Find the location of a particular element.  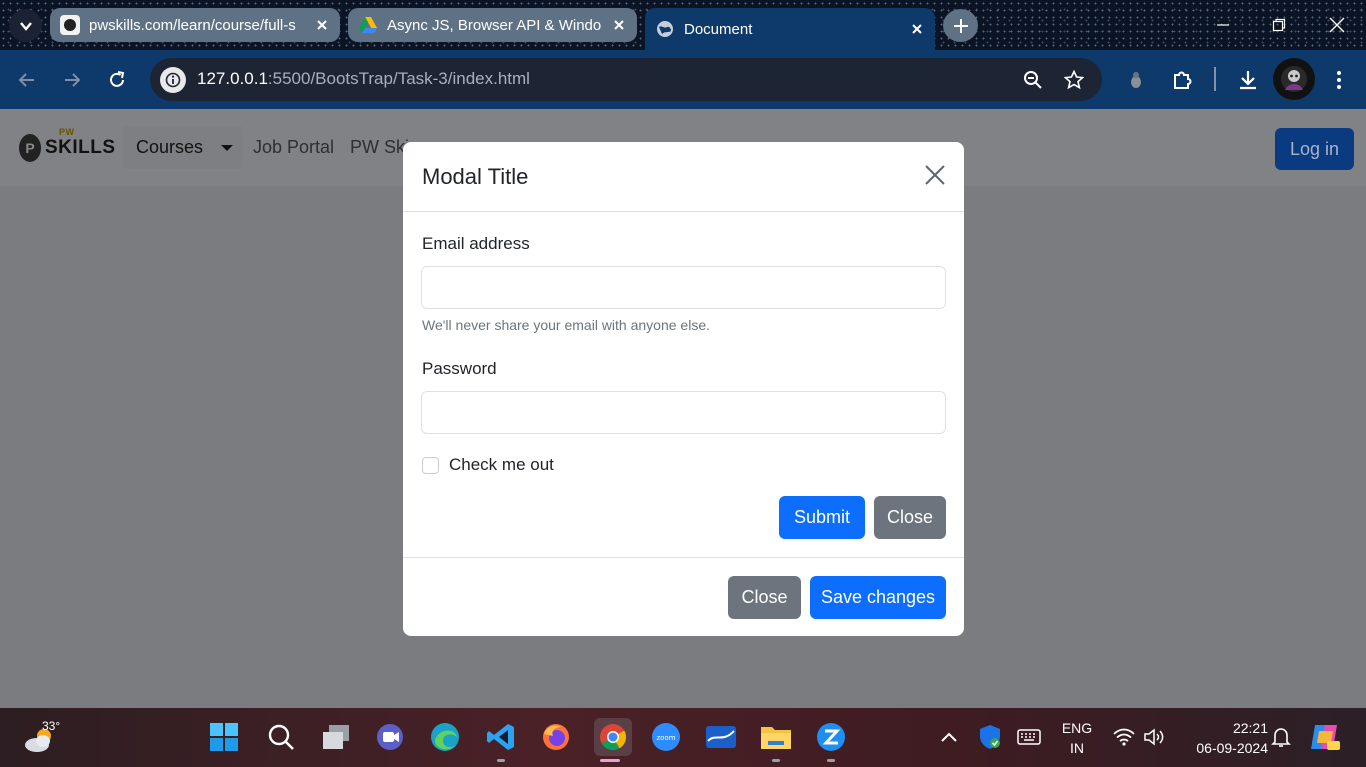

forward-button is located at coordinates (72, 80).